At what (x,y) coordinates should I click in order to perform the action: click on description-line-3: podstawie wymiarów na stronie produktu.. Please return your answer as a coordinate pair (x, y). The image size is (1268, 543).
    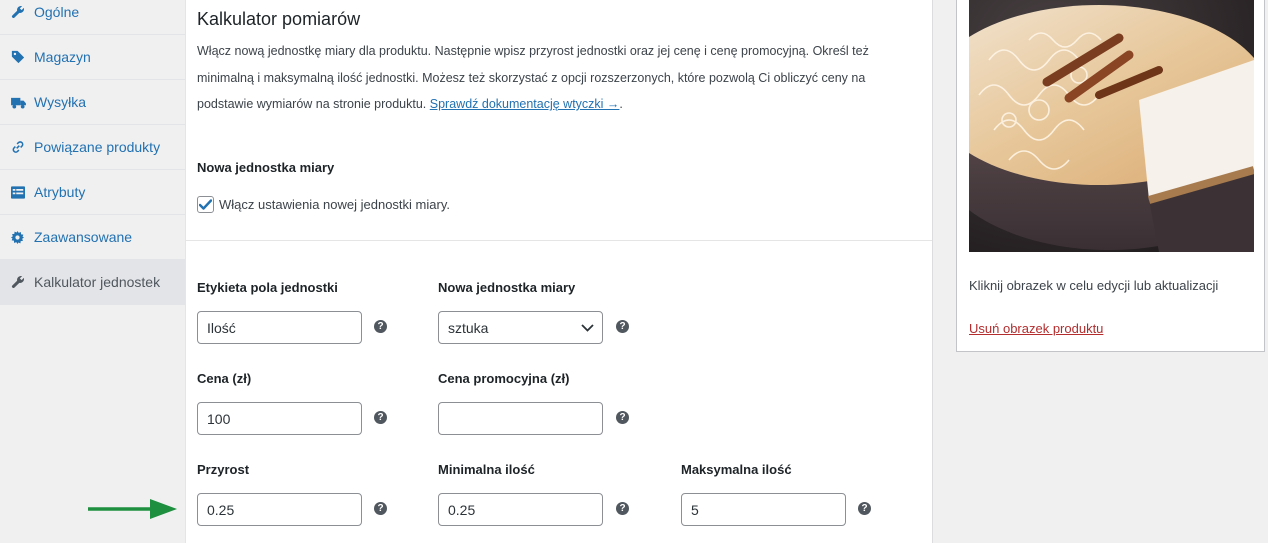
    Looking at the image, I should click on (313, 104).